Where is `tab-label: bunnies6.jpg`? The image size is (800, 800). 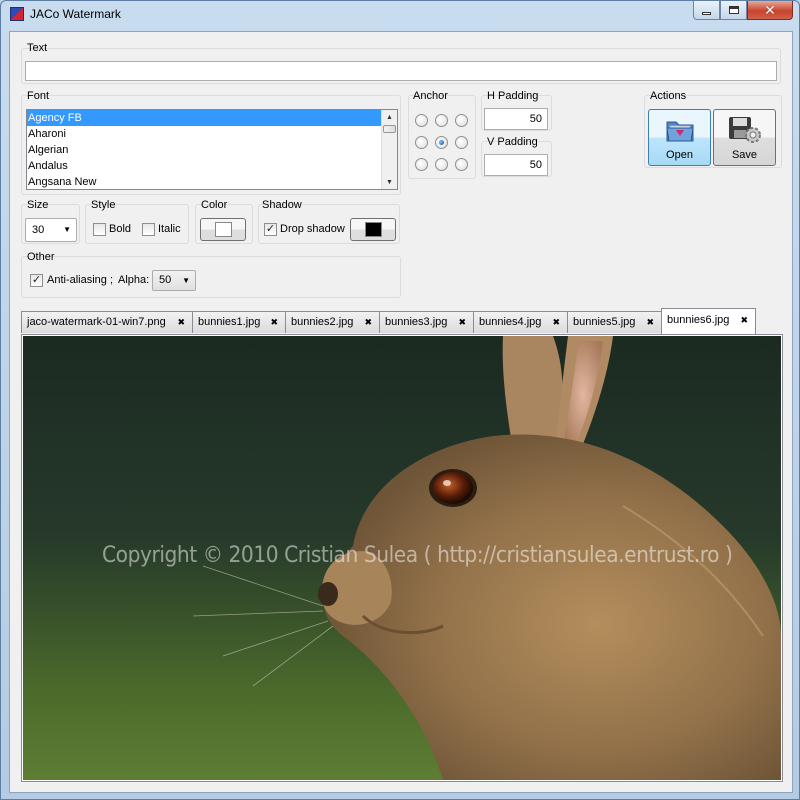
tab-label: bunnies6.jpg is located at coordinates (698, 320).